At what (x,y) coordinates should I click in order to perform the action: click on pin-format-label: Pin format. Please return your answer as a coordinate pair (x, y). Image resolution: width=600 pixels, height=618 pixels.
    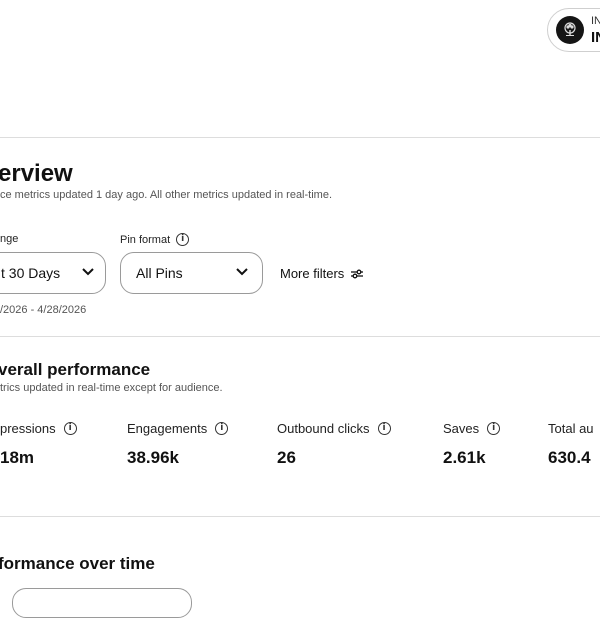
    Looking at the image, I should click on (145, 239).